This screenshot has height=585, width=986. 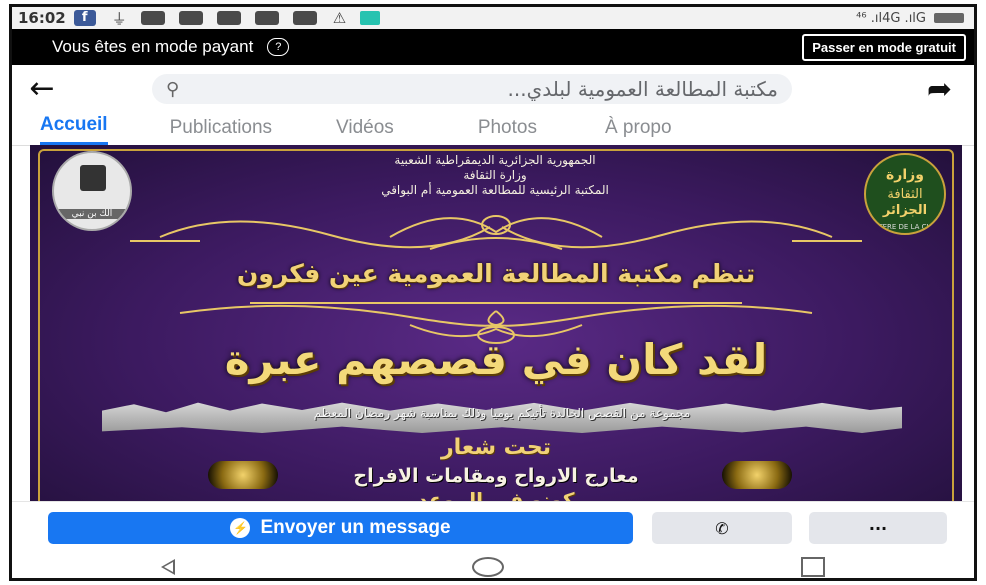 I want to click on figure-icon, so click(x=93, y=178).